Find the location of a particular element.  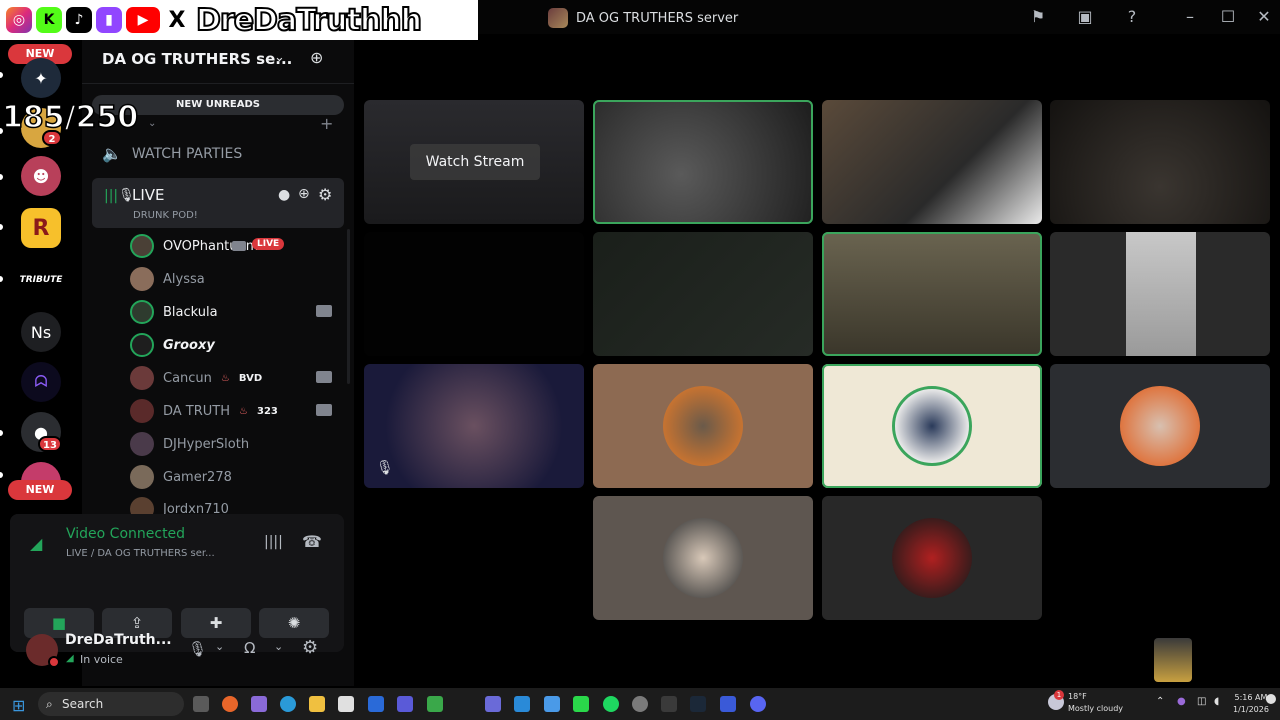

volume-icon: ◖ is located at coordinates (1216, 701).